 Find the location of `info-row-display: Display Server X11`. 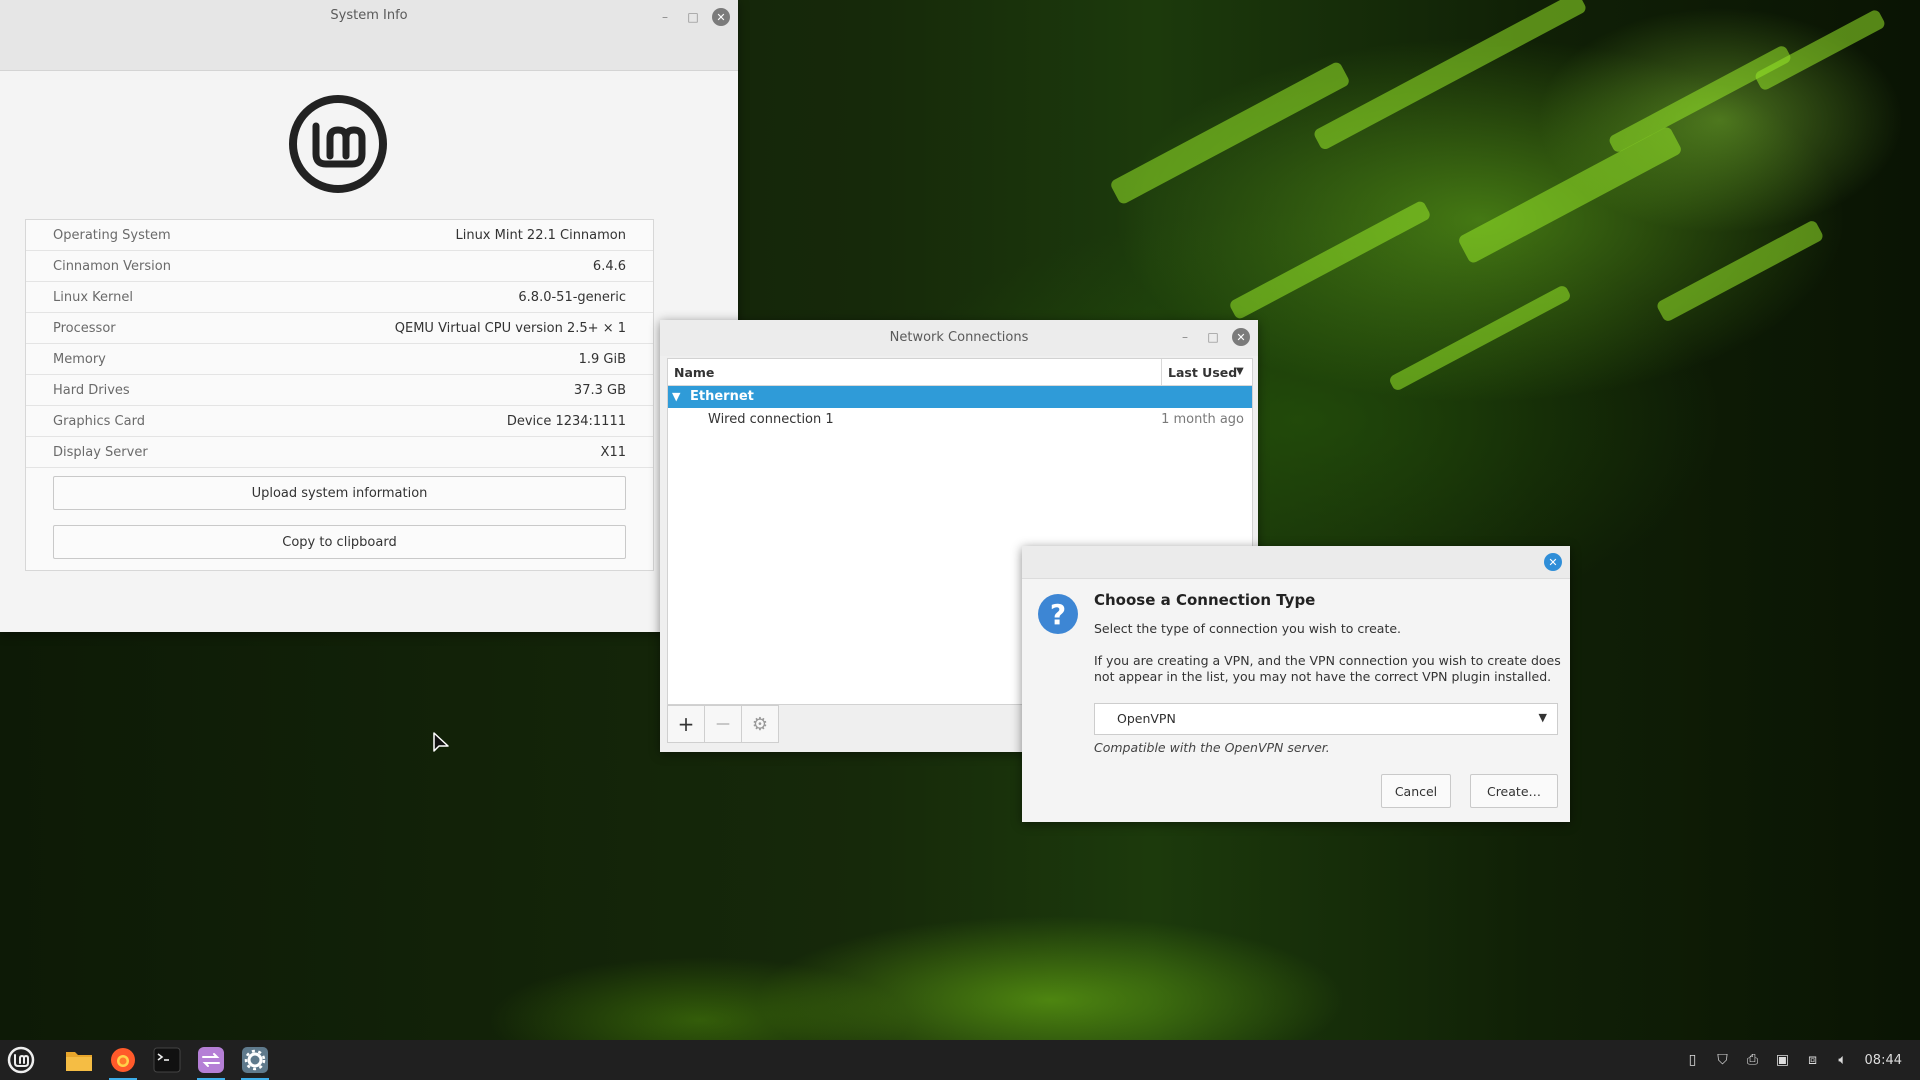

info-row-display: Display Server X11 is located at coordinates (339, 452).